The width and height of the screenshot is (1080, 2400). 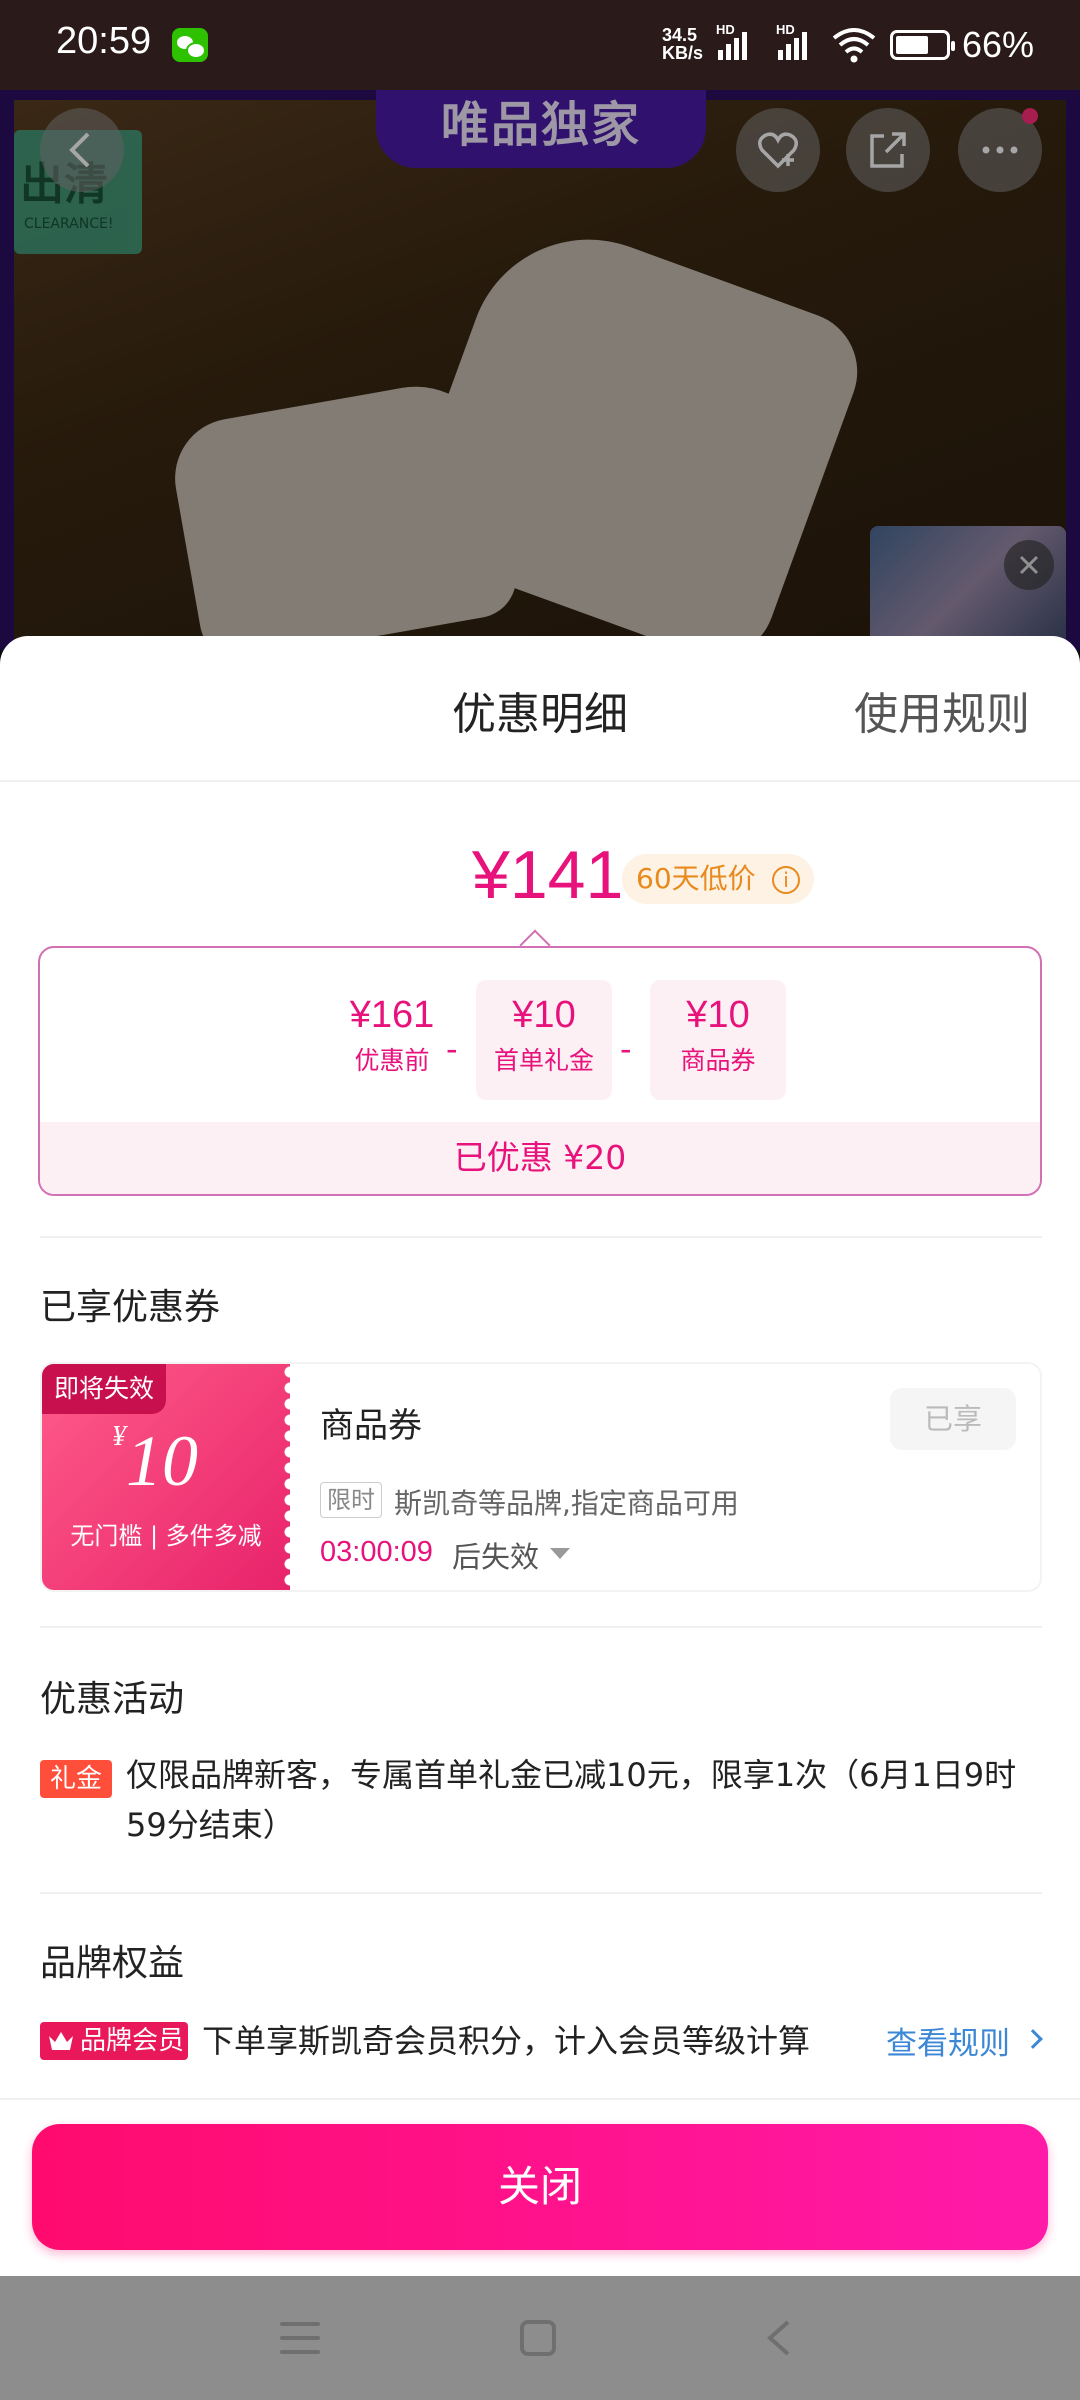 I want to click on breakdown-first-order-gift: ¥10 首单礼金, so click(x=544, y=1040).